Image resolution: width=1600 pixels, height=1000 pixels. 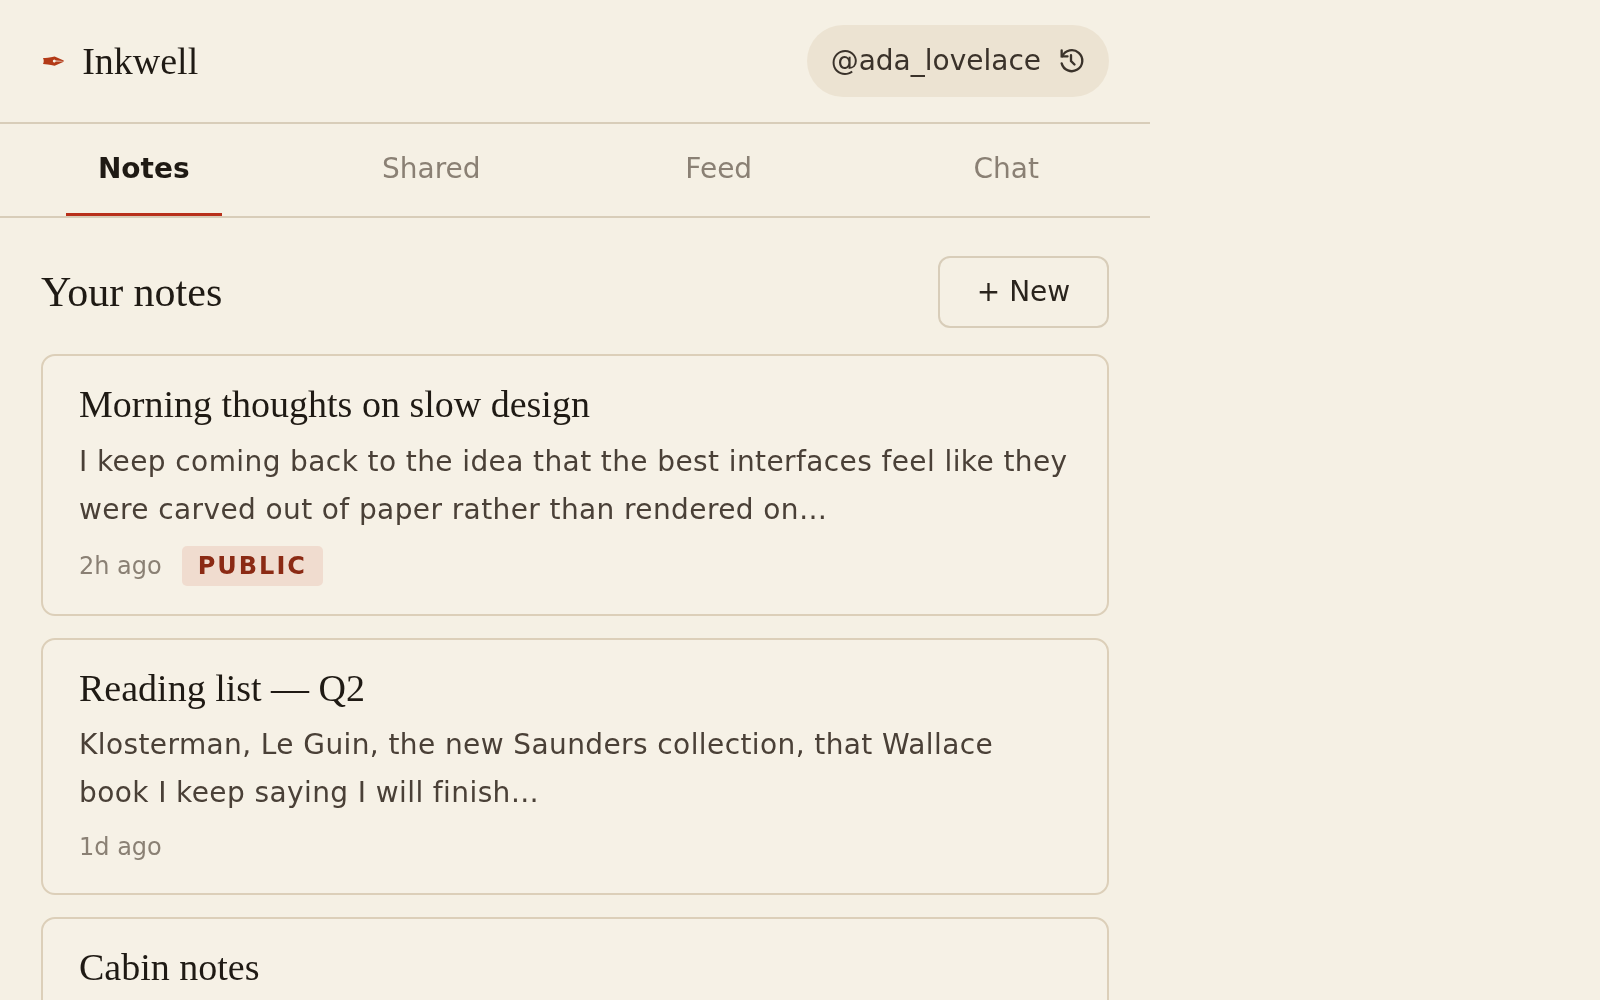 I want to click on app-name: Inkwell, so click(x=140, y=61).